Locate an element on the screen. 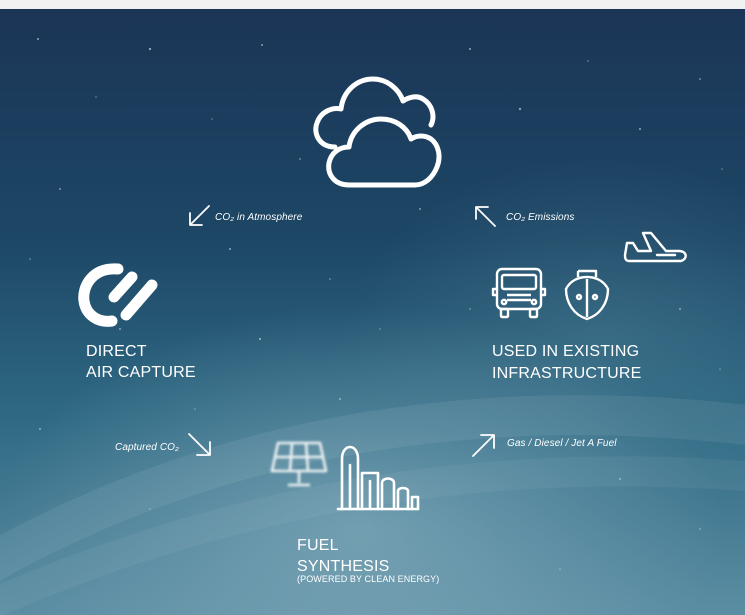  arrow-up-left-icon is located at coordinates (485, 216).